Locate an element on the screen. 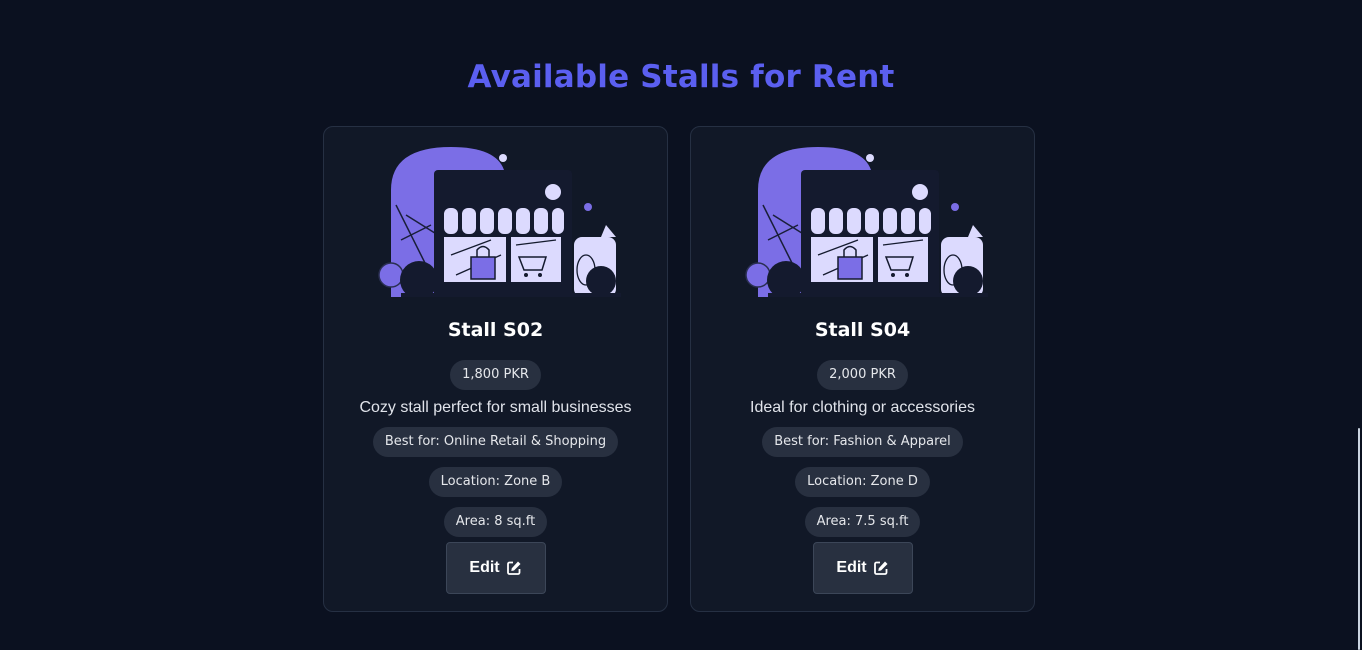  price-badge: 1,800 PKR is located at coordinates (495, 375).